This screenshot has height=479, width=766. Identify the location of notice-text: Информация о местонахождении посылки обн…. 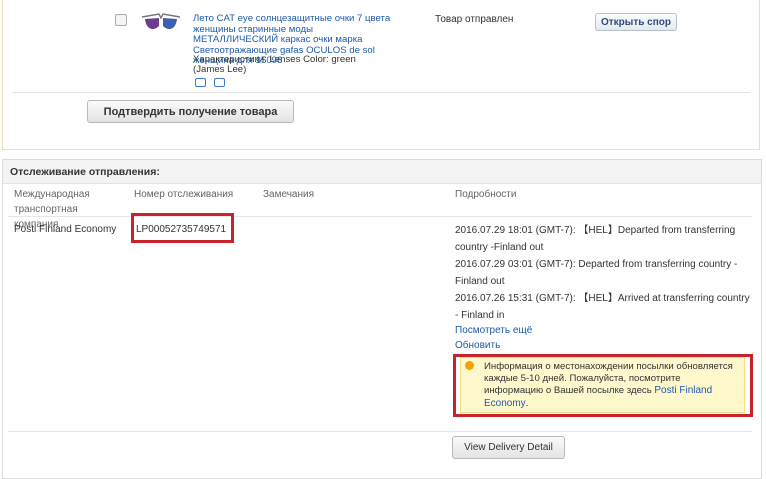
(613, 385).